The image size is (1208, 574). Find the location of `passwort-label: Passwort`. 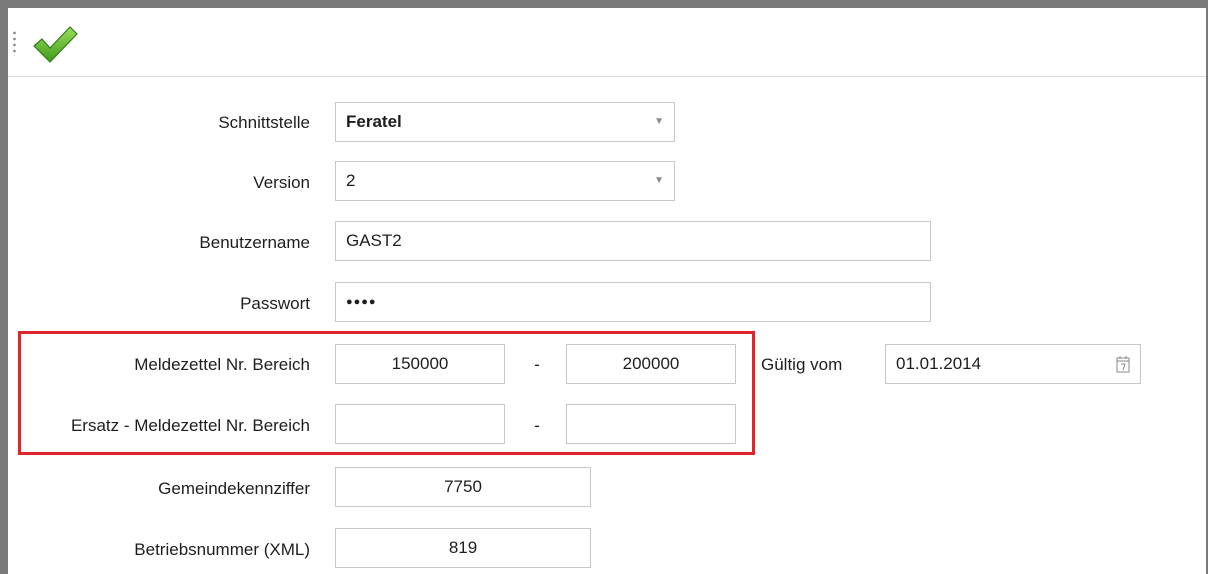

passwort-label: Passwort is located at coordinates (275, 303).